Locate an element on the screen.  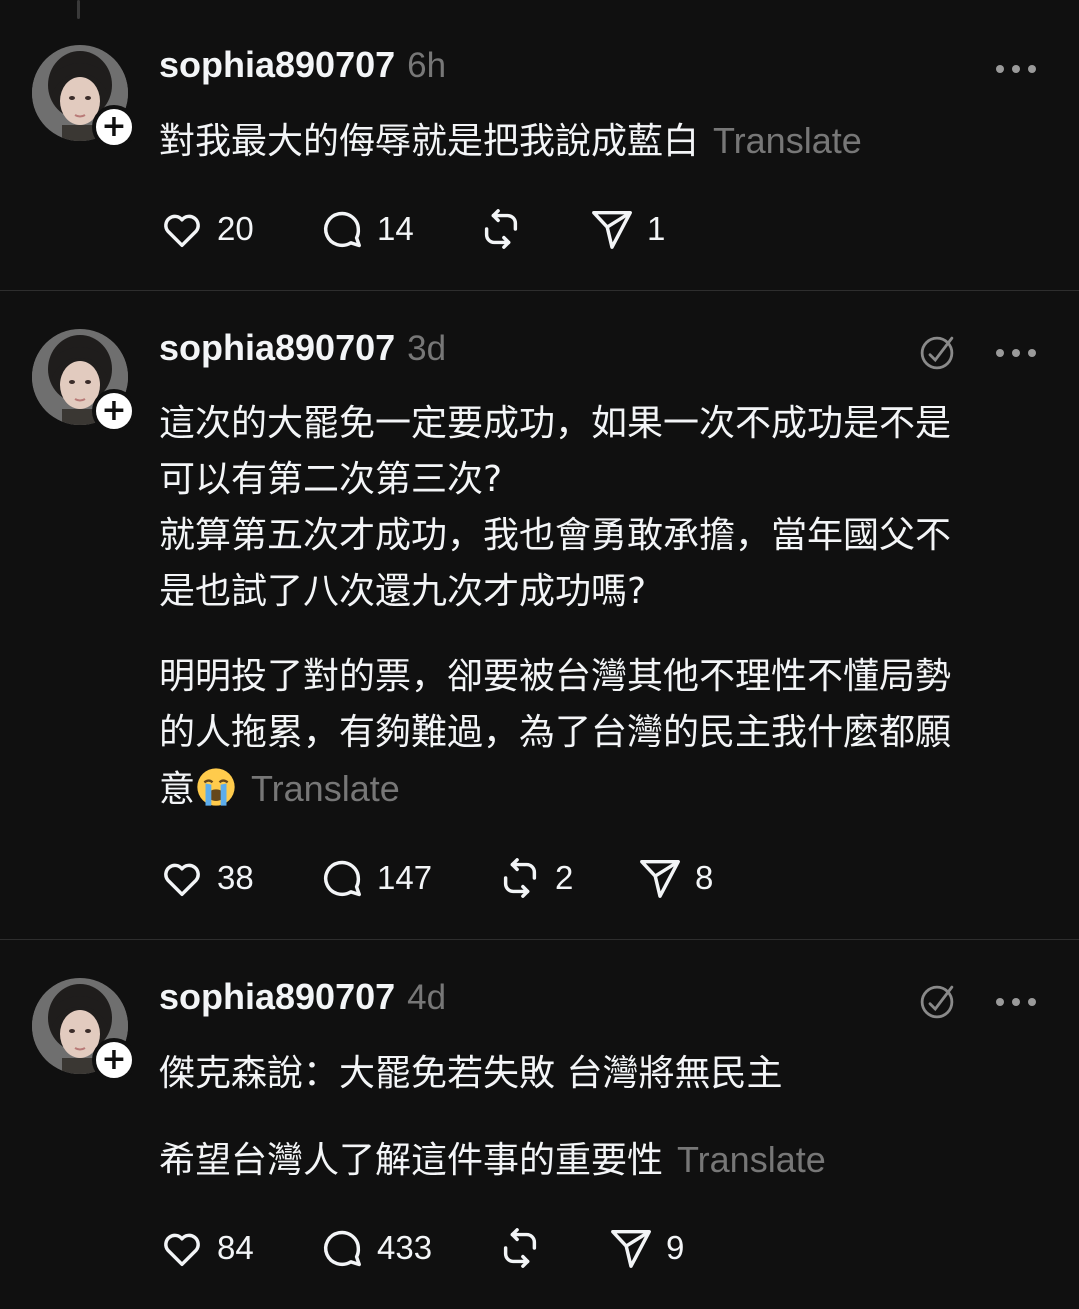
share-button: 9 is located at coordinates (646, 1248).